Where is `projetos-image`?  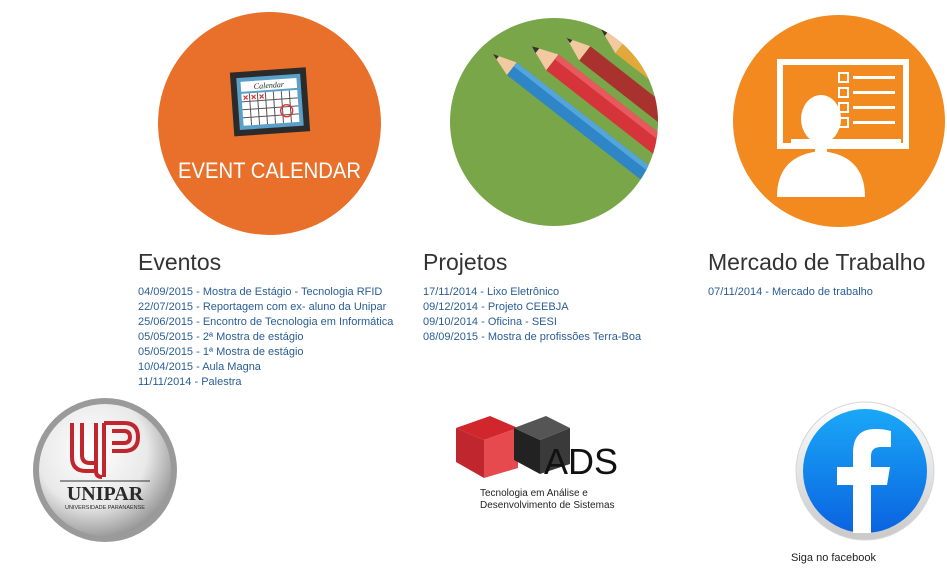 projetos-image is located at coordinates (554, 122).